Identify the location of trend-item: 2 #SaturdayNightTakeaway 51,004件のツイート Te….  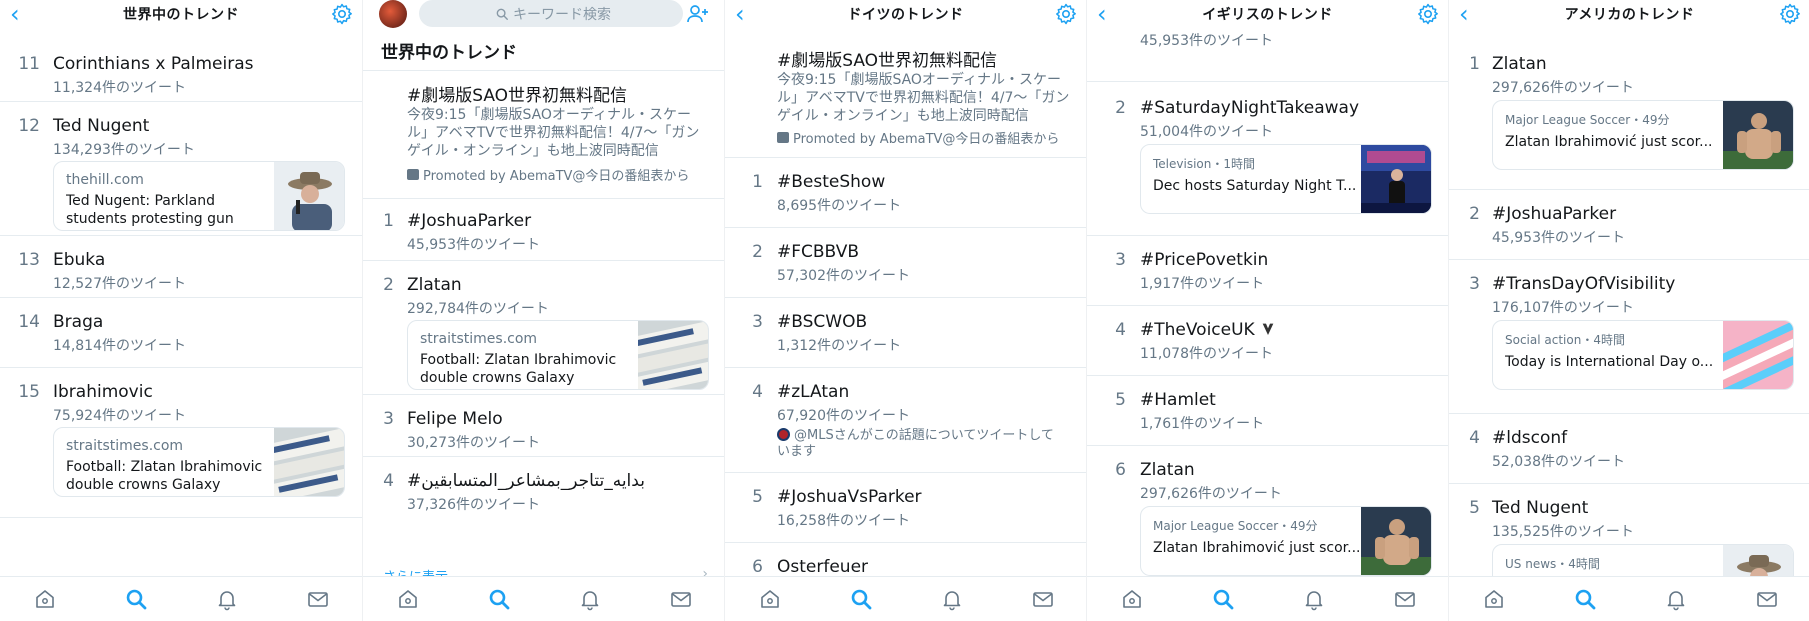
(1267, 159).